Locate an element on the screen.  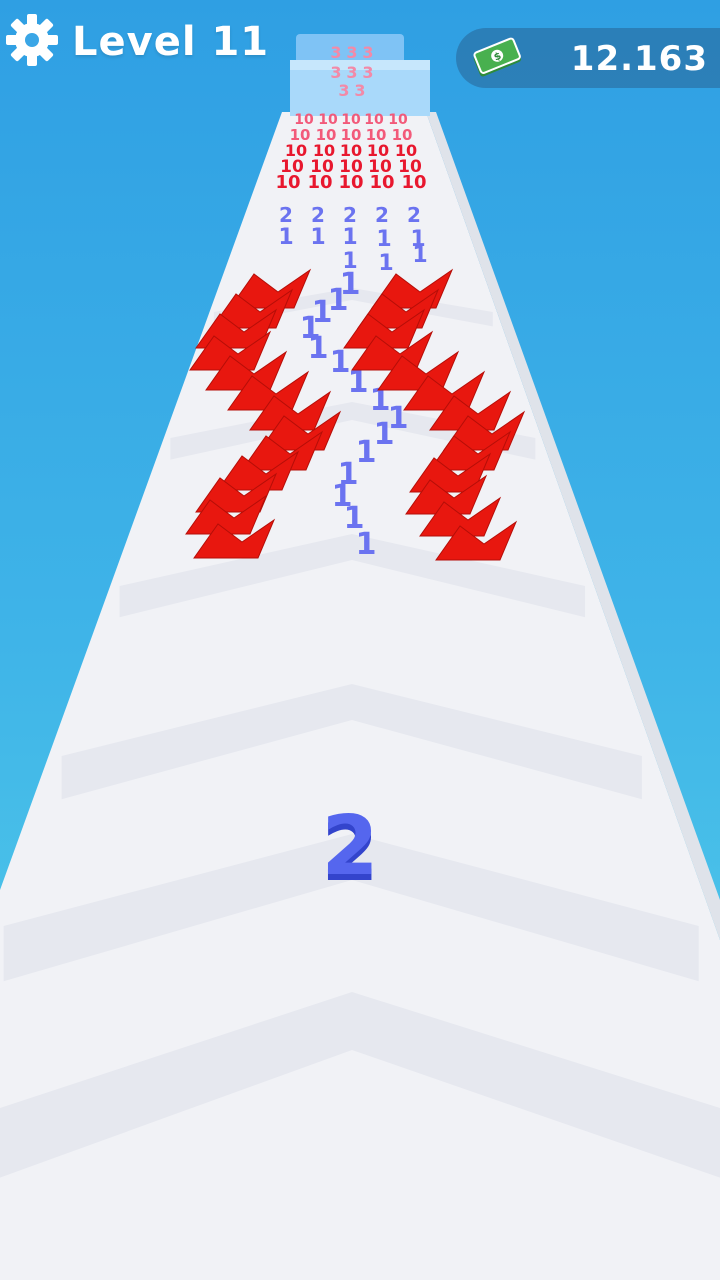
currency-value: 12.163 is located at coordinates (639, 59).